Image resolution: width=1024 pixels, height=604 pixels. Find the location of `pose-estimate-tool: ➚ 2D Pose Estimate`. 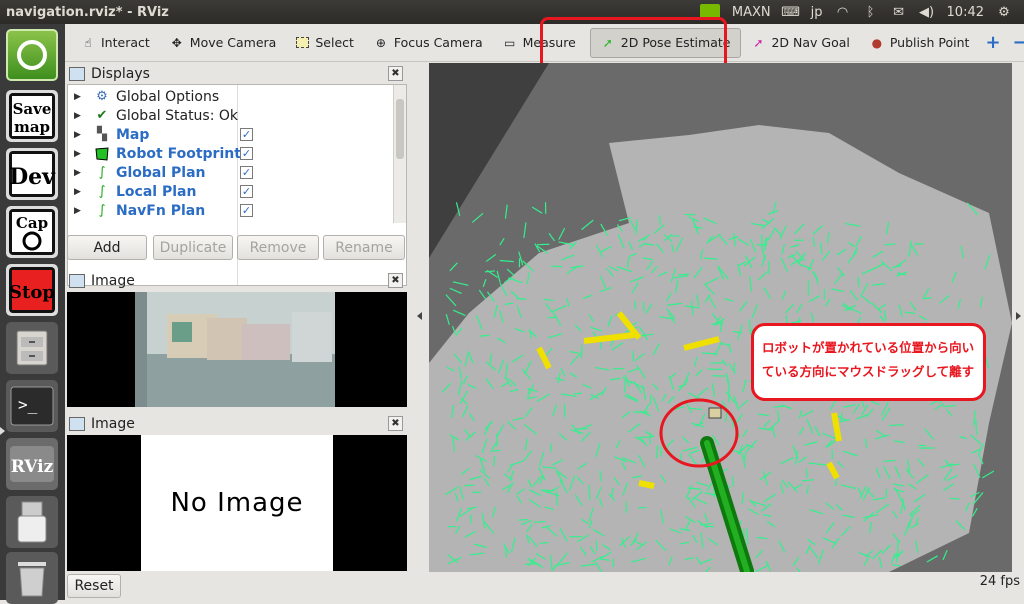

pose-estimate-tool: ➚ 2D Pose Estimate is located at coordinates (666, 43).